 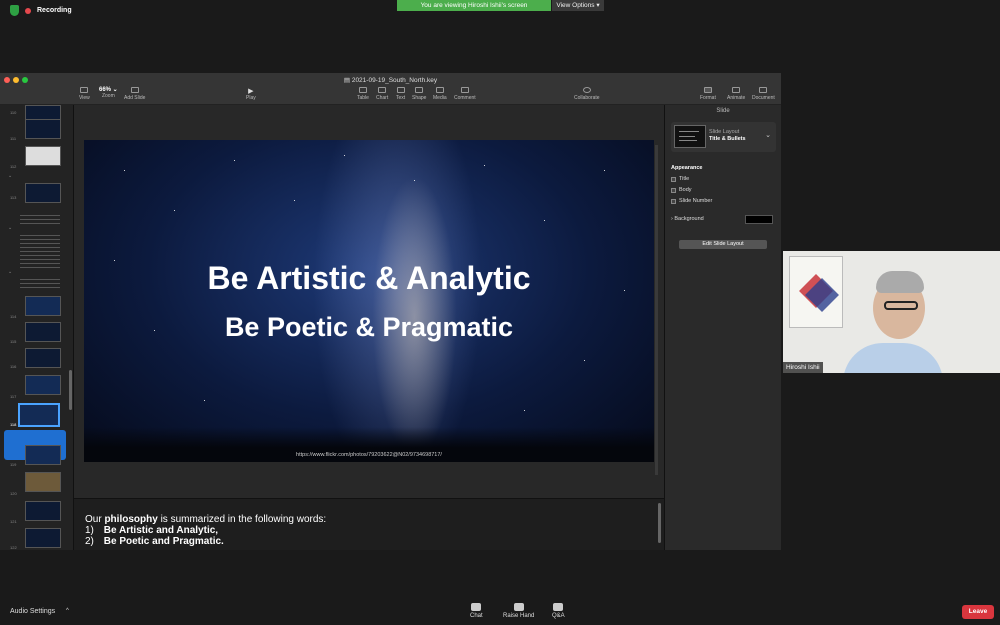 I want to click on slide-layout-label: Slide Layout, so click(x=724, y=132).